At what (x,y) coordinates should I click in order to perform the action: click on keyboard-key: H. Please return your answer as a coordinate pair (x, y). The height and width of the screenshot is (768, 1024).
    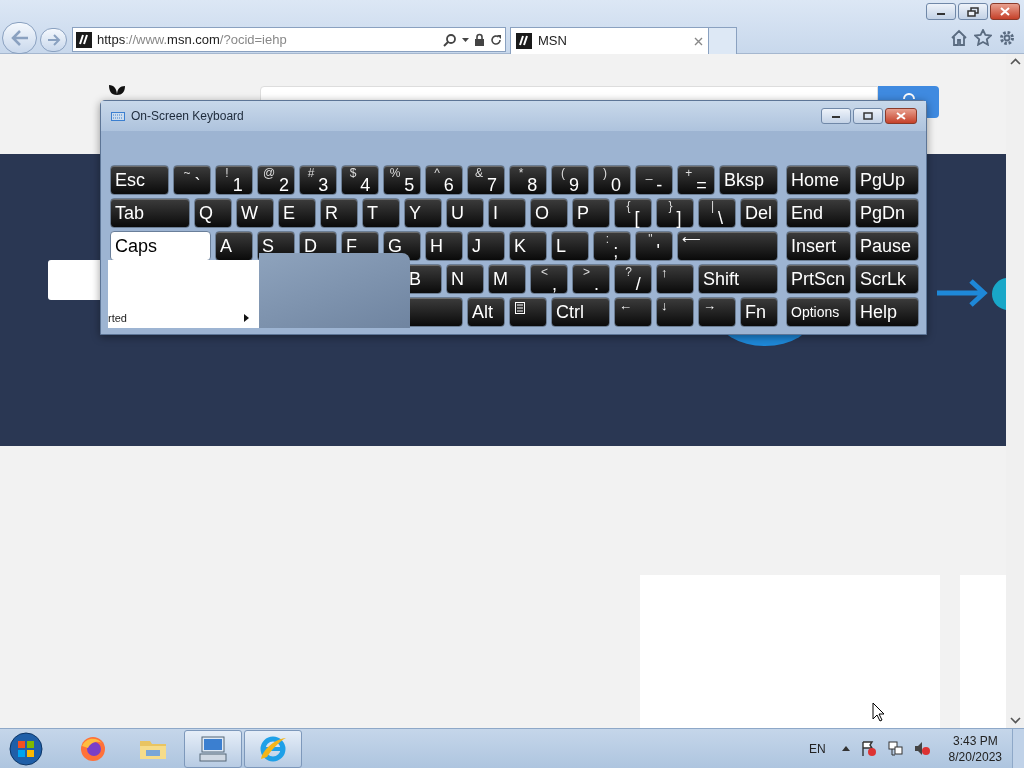
    Looking at the image, I should click on (444, 246).